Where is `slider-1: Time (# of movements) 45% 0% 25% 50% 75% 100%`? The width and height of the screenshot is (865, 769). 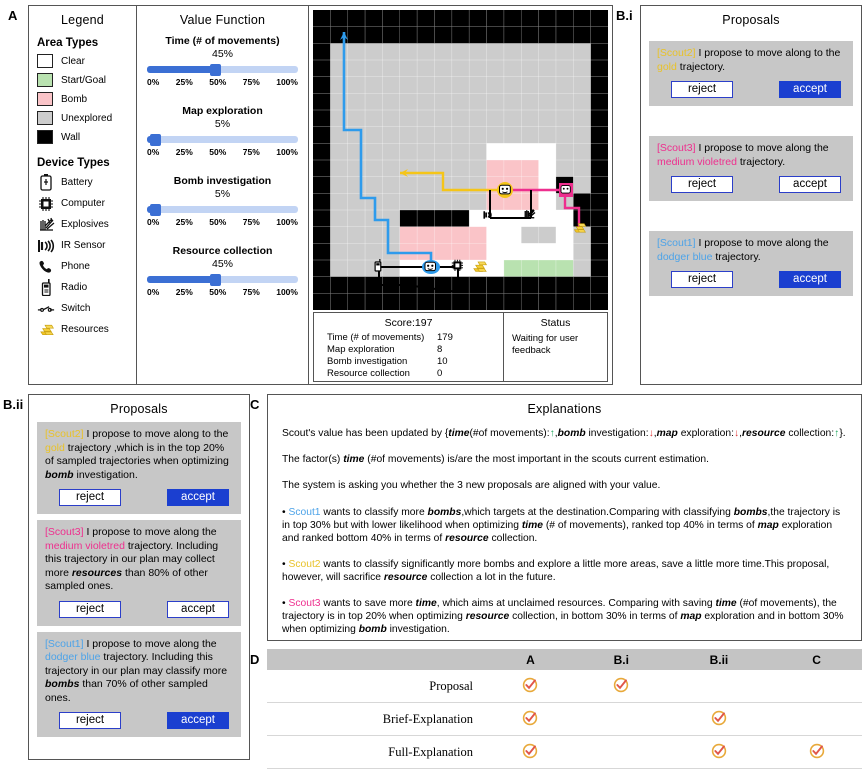
slider-1: Time (# of movements) 45% 0% 25% 50% 75% 100% is located at coordinates (222, 61).